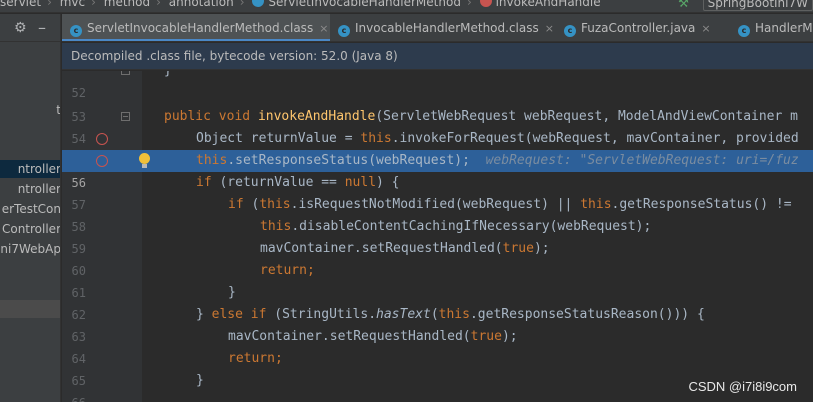 The image size is (813, 402). Describe the element at coordinates (447, 28) in the screenshot. I see `tab-label: InvocableHandlerMethod.class` at that location.